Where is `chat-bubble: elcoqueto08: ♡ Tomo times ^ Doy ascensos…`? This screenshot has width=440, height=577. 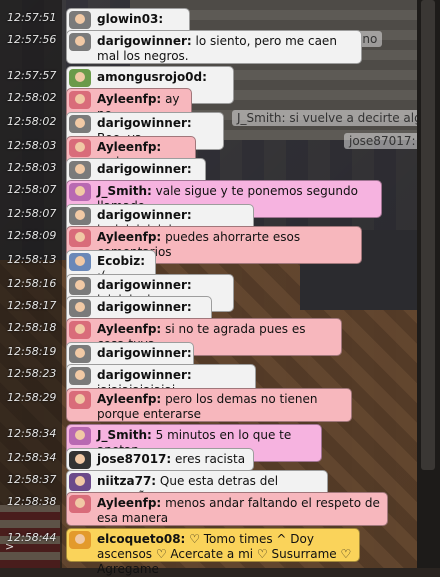
chat-bubble: elcoqueto08: ♡ Tomo times ^ Doy ascensos… is located at coordinates (213, 552).